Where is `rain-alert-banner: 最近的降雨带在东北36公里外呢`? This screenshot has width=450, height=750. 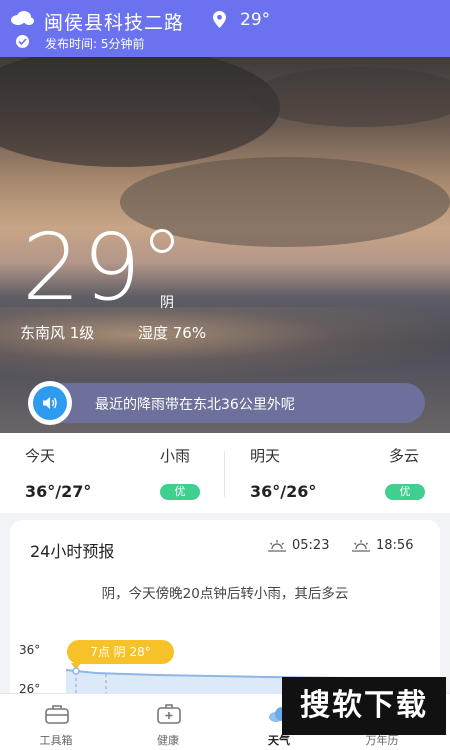 rain-alert-banner: 最近的降雨带在东北36公里外呢 is located at coordinates (226, 403).